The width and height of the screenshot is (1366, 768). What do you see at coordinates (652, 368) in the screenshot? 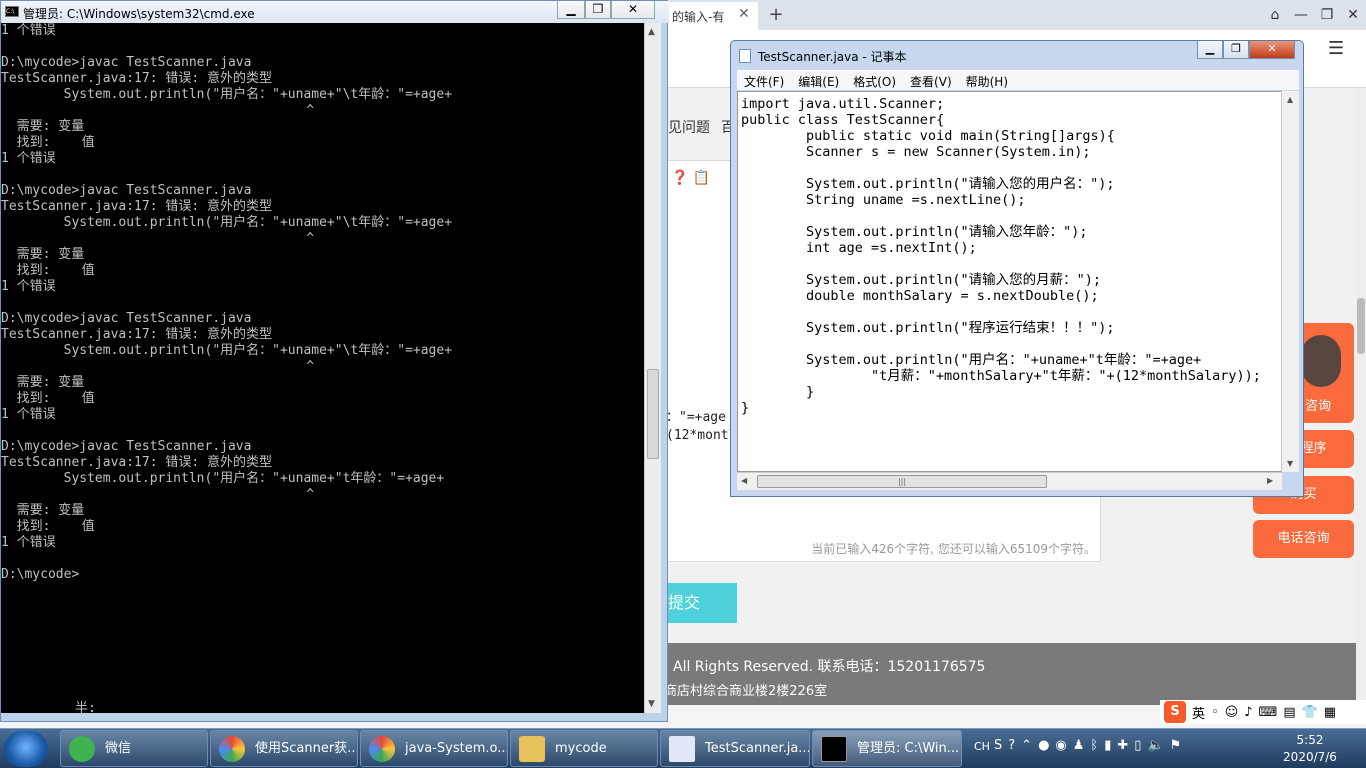
I see `cmd-scrollbar: ▲ ▼` at bounding box center [652, 368].